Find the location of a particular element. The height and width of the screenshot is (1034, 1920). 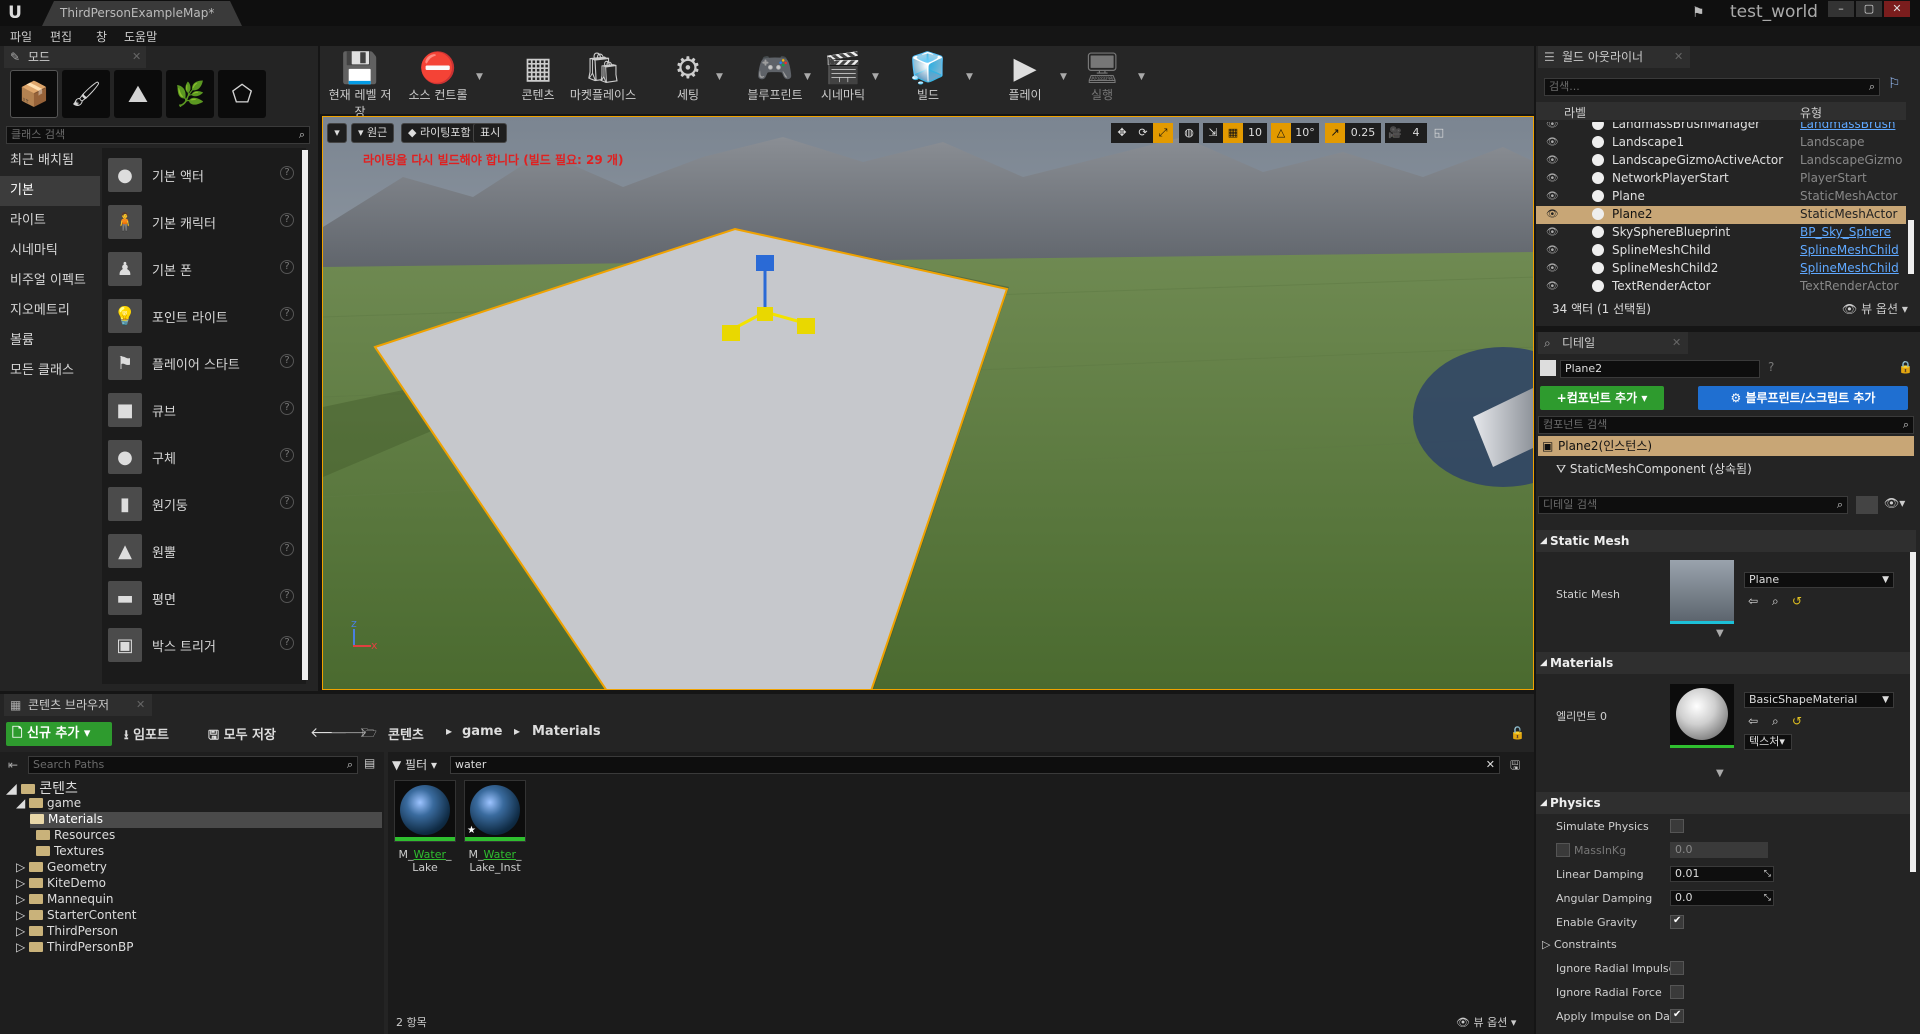

angular-damping-field: 0.0 ⤡ is located at coordinates (1722, 898).